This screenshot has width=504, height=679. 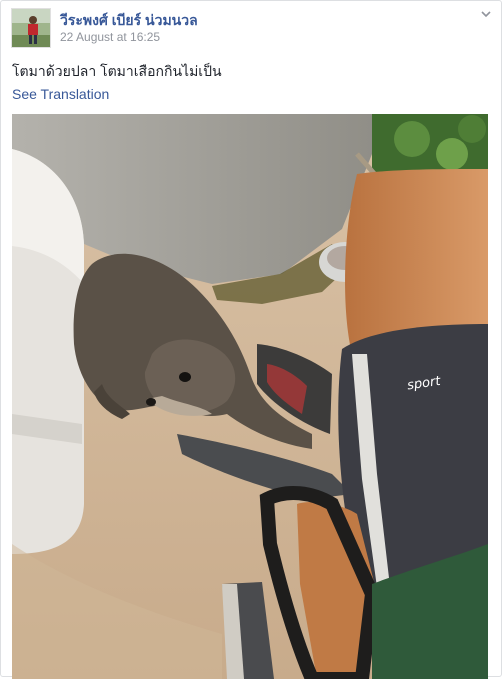 What do you see at coordinates (486, 14) in the screenshot?
I see `chevron-down-icon` at bounding box center [486, 14].